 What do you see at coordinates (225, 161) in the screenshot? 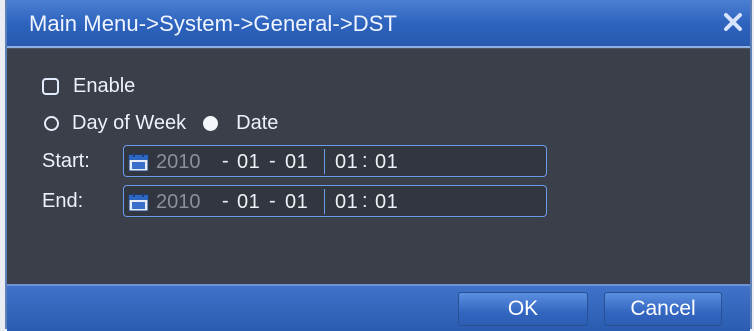
I see `start-sep-1: -` at bounding box center [225, 161].